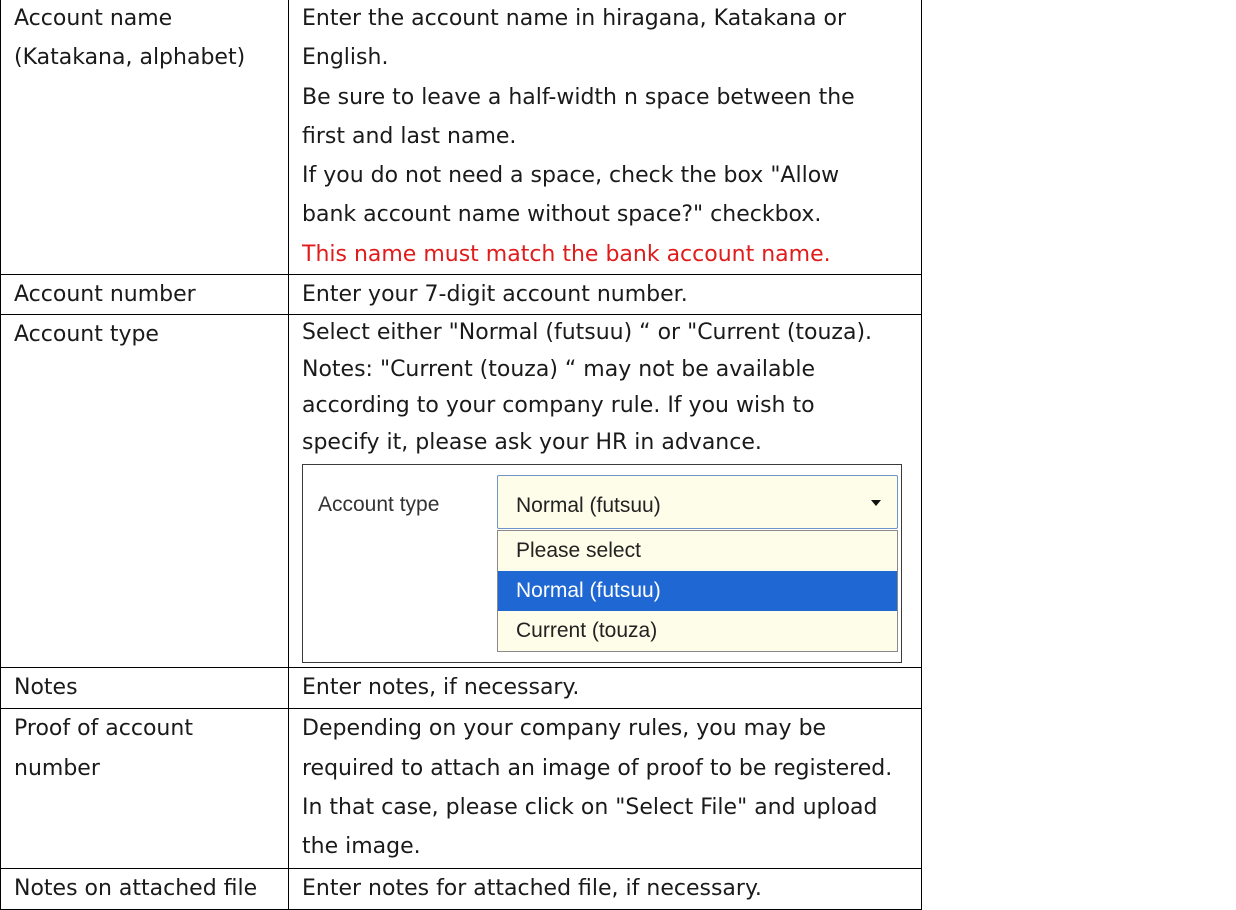 The height and width of the screenshot is (910, 1236). Describe the element at coordinates (57, 768) in the screenshot. I see `field-label: number` at that location.